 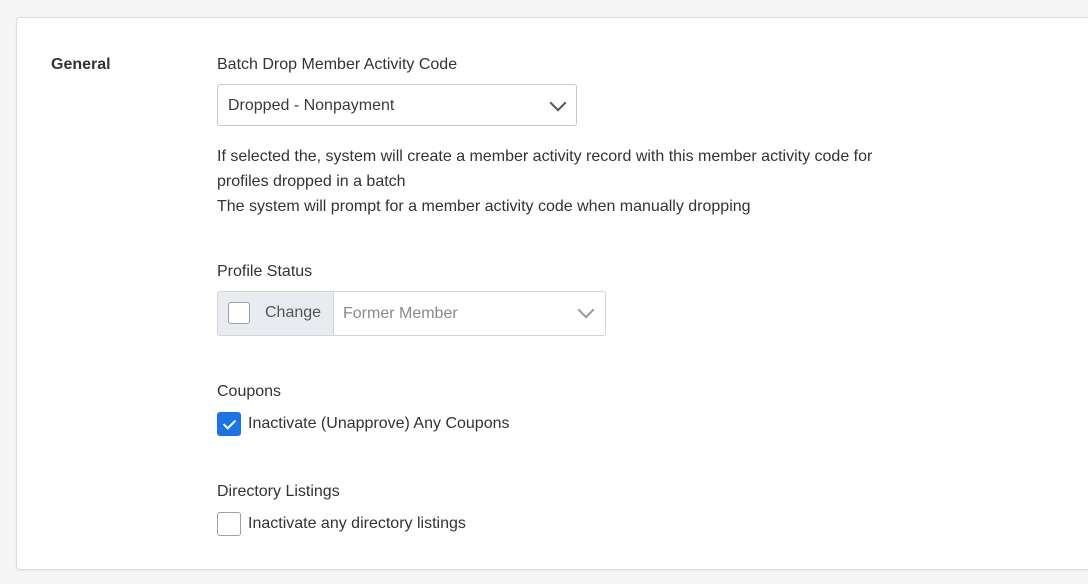 I want to click on profile-status-select: Former Member, so click(x=469, y=313).